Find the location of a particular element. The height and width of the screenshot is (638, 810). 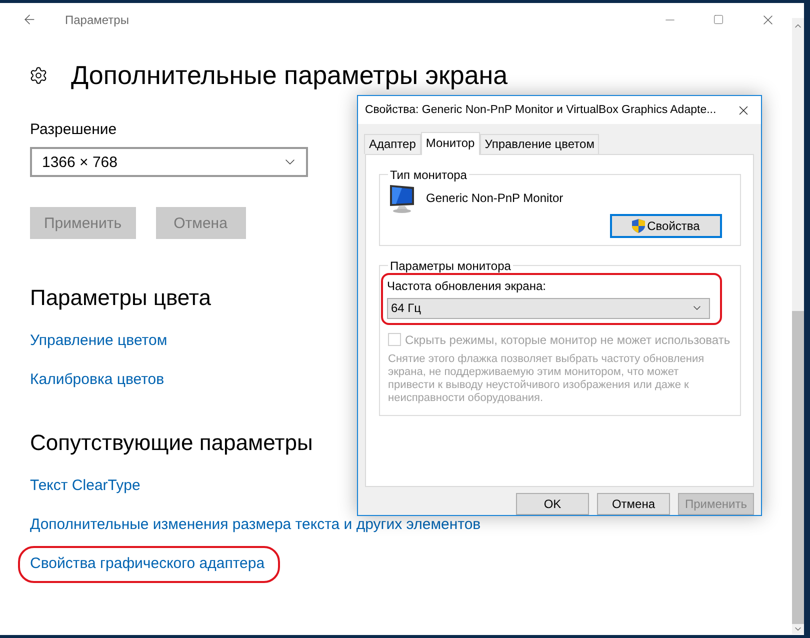

resolution-label: Разрешение is located at coordinates (73, 130).